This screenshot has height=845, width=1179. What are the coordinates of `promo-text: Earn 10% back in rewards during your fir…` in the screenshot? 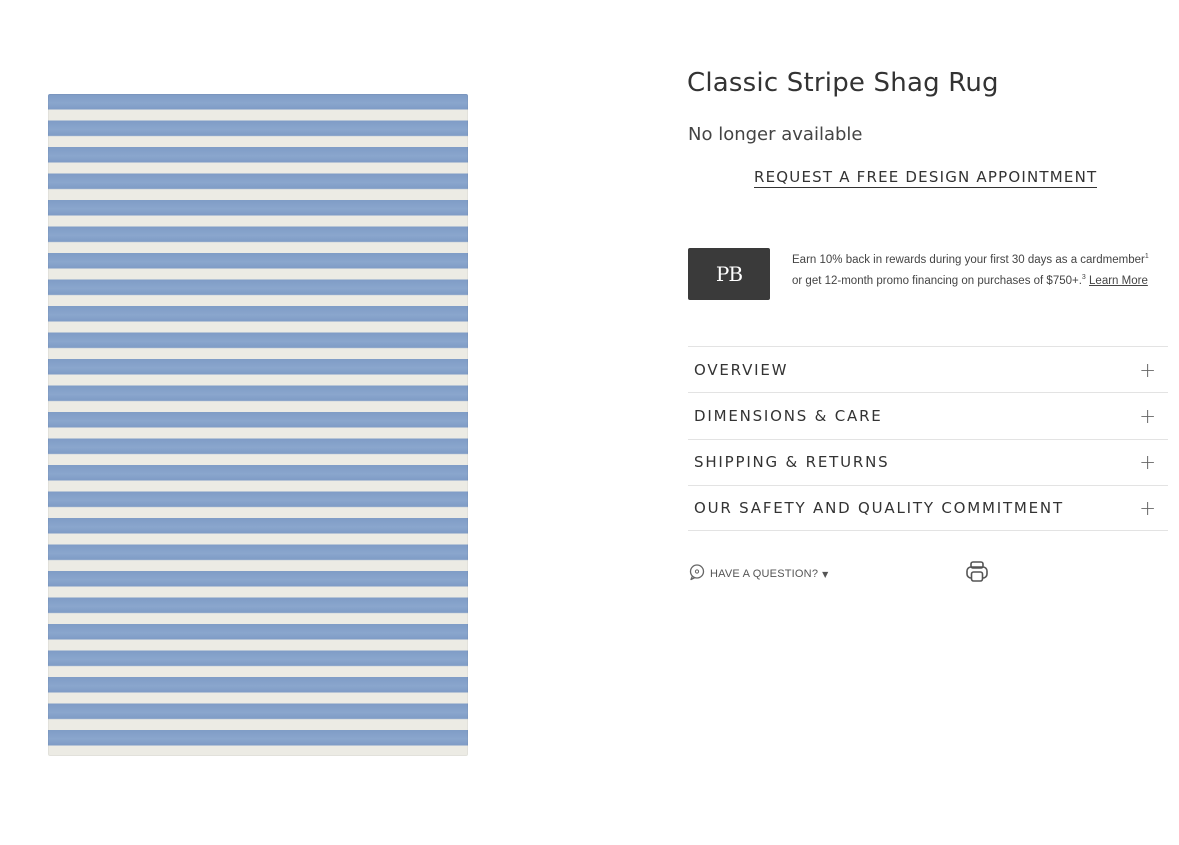 It's located at (972, 269).